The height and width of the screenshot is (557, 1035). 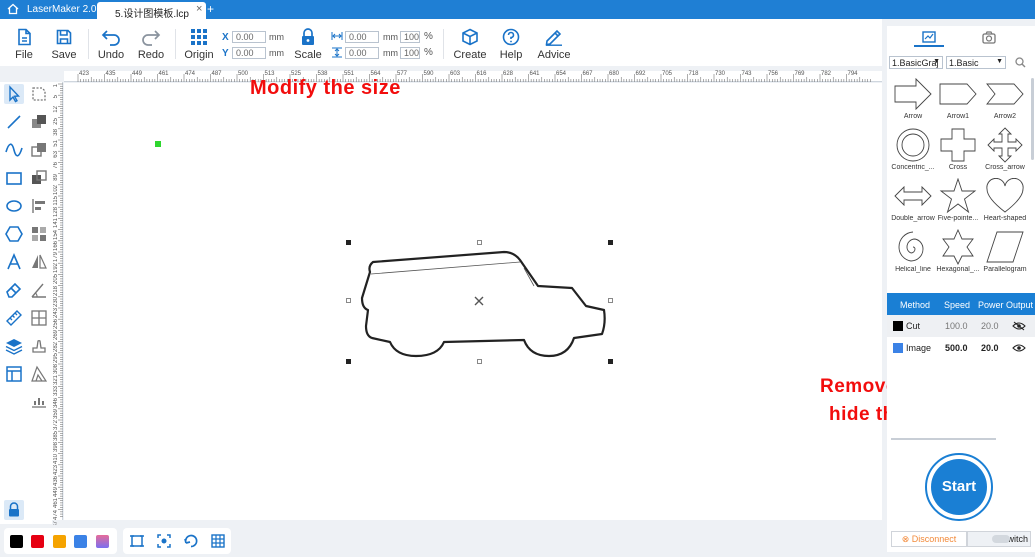 I want to click on color-swatch-red, so click(x=37, y=541).